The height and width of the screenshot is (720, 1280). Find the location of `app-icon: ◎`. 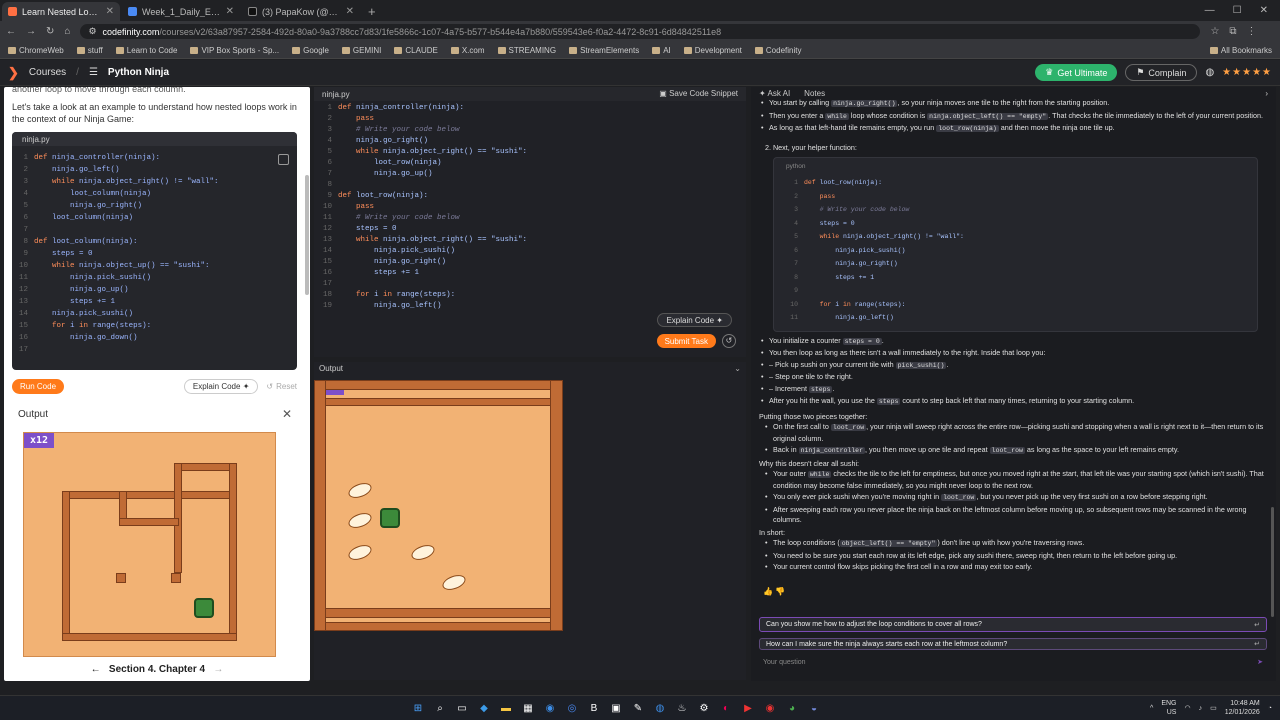

app-icon: ◎ is located at coordinates (572, 708).